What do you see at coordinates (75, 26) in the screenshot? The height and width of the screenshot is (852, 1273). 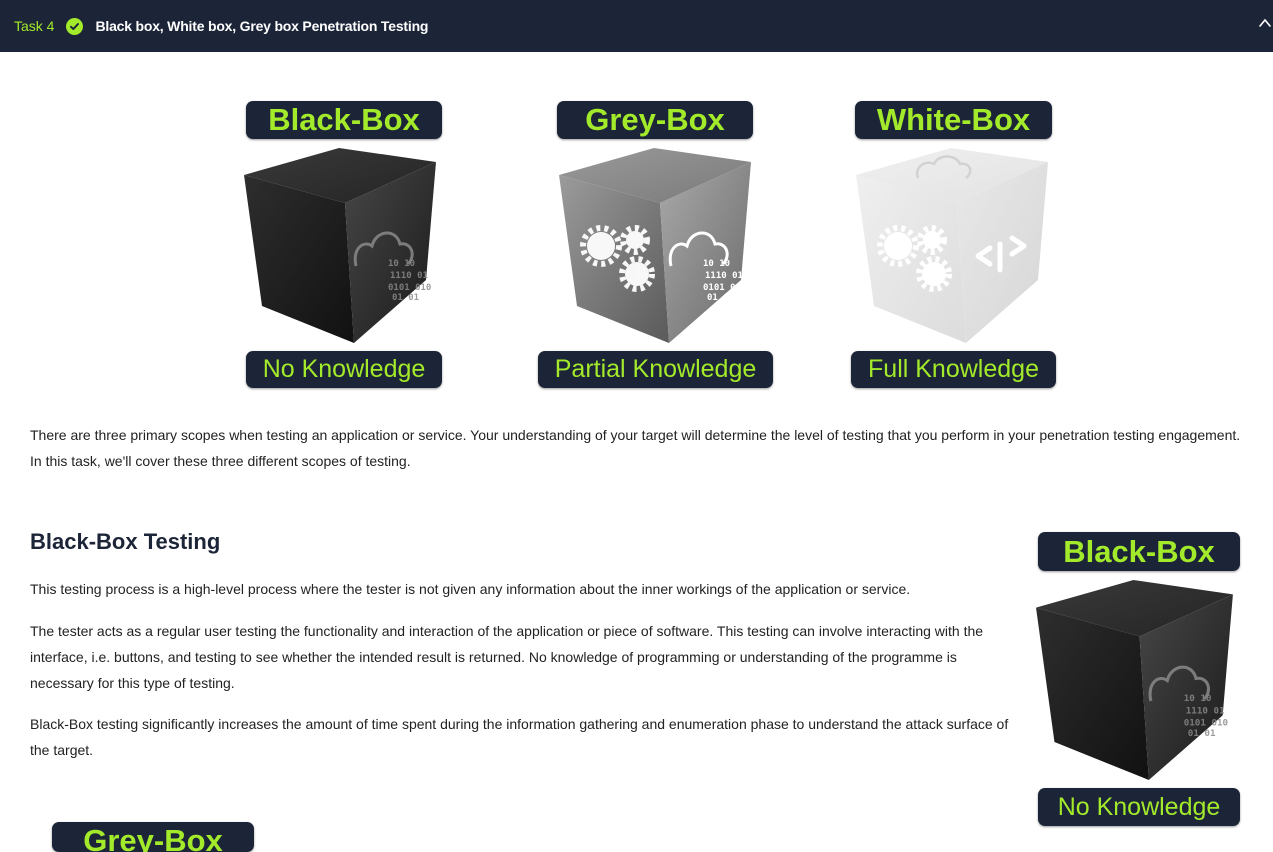 I see `check-circle-icon` at bounding box center [75, 26].